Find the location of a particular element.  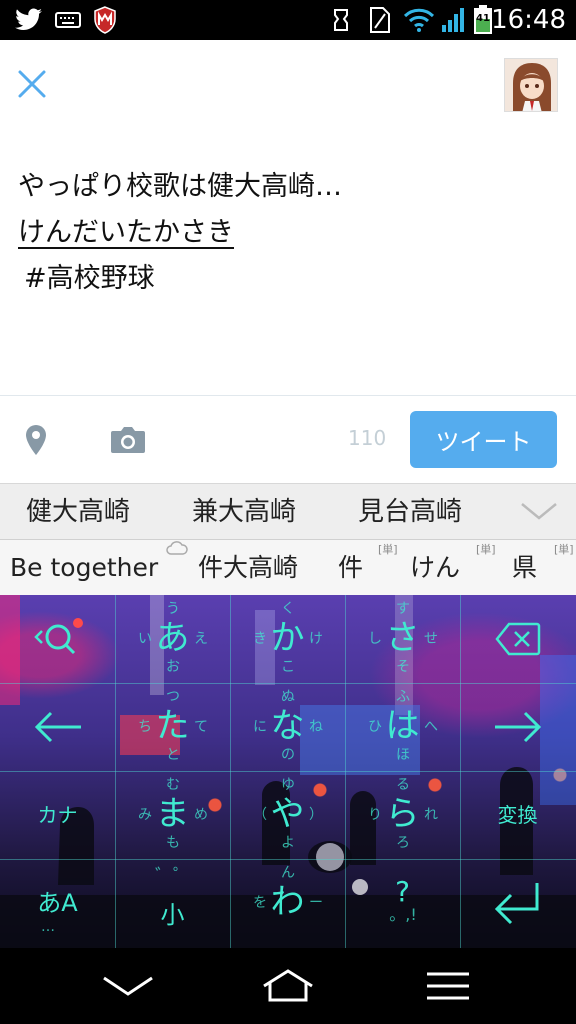

flick-up-label: す is located at coordinates (403, 609).